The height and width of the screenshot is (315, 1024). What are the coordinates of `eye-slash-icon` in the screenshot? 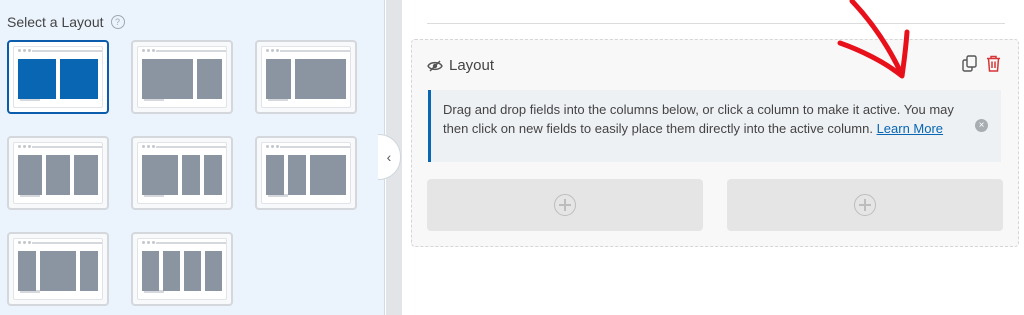 It's located at (435, 65).